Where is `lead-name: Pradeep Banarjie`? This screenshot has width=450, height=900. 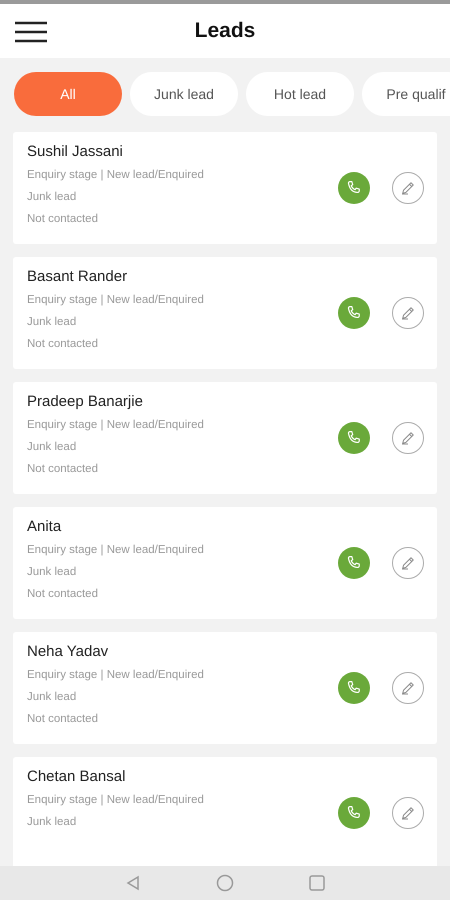
lead-name: Pradeep Banarjie is located at coordinates (85, 402).